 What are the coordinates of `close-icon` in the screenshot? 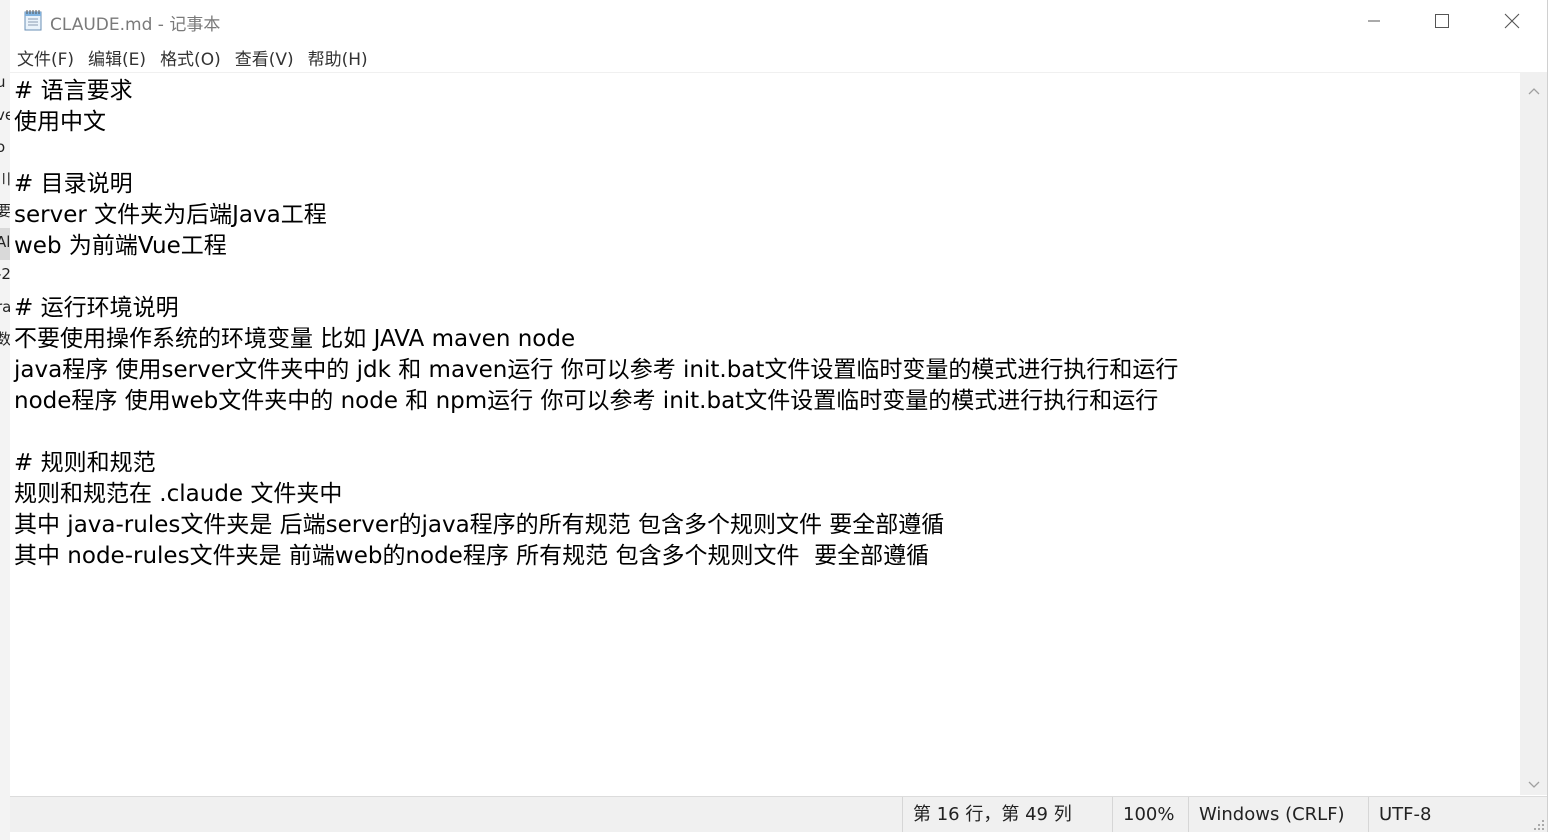 It's located at (1512, 21).